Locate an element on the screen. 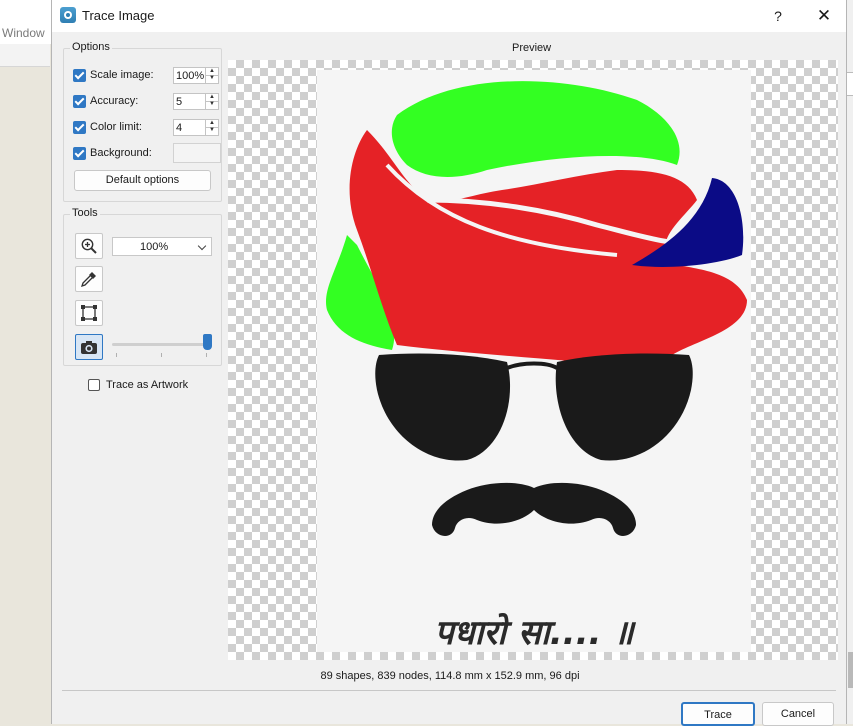  glasses-right-lens is located at coordinates (624, 407).